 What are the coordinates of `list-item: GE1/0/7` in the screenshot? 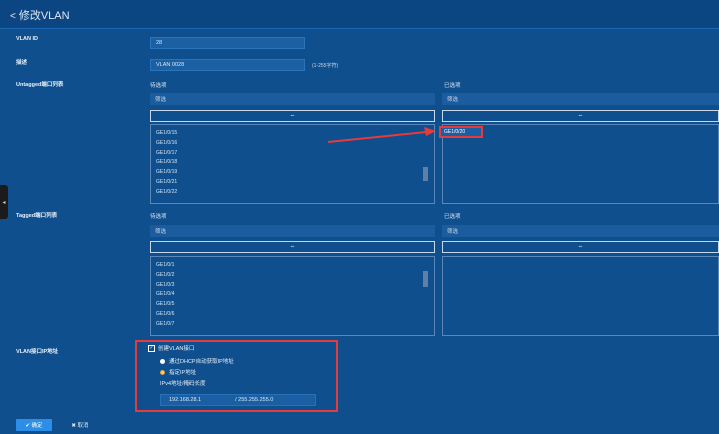 It's located at (292, 325).